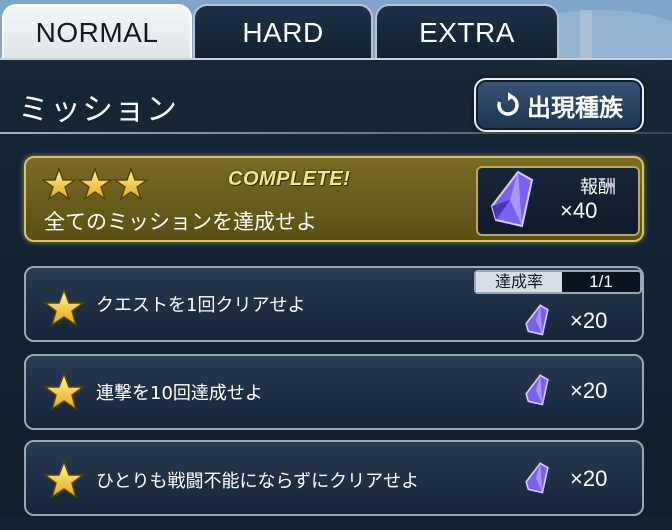 This screenshot has width=672, height=530. Describe the element at coordinates (179, 393) in the screenshot. I see `mission-text-2: 連撃を10回達成せよ` at that location.